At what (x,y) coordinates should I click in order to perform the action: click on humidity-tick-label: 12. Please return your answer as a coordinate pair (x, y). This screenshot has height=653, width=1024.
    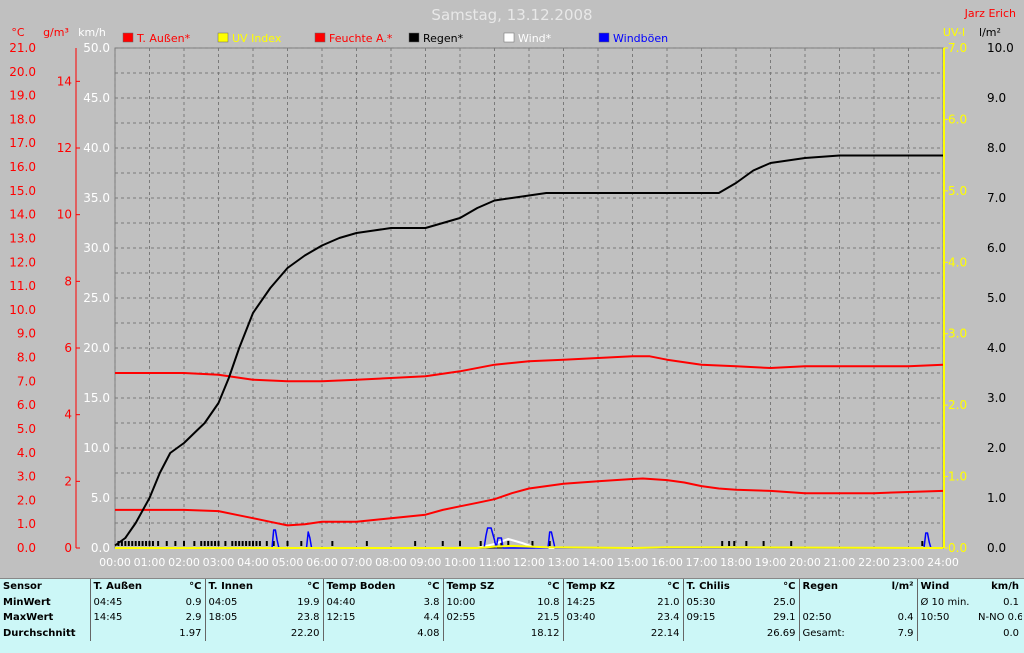
    Looking at the image, I should click on (64, 148).